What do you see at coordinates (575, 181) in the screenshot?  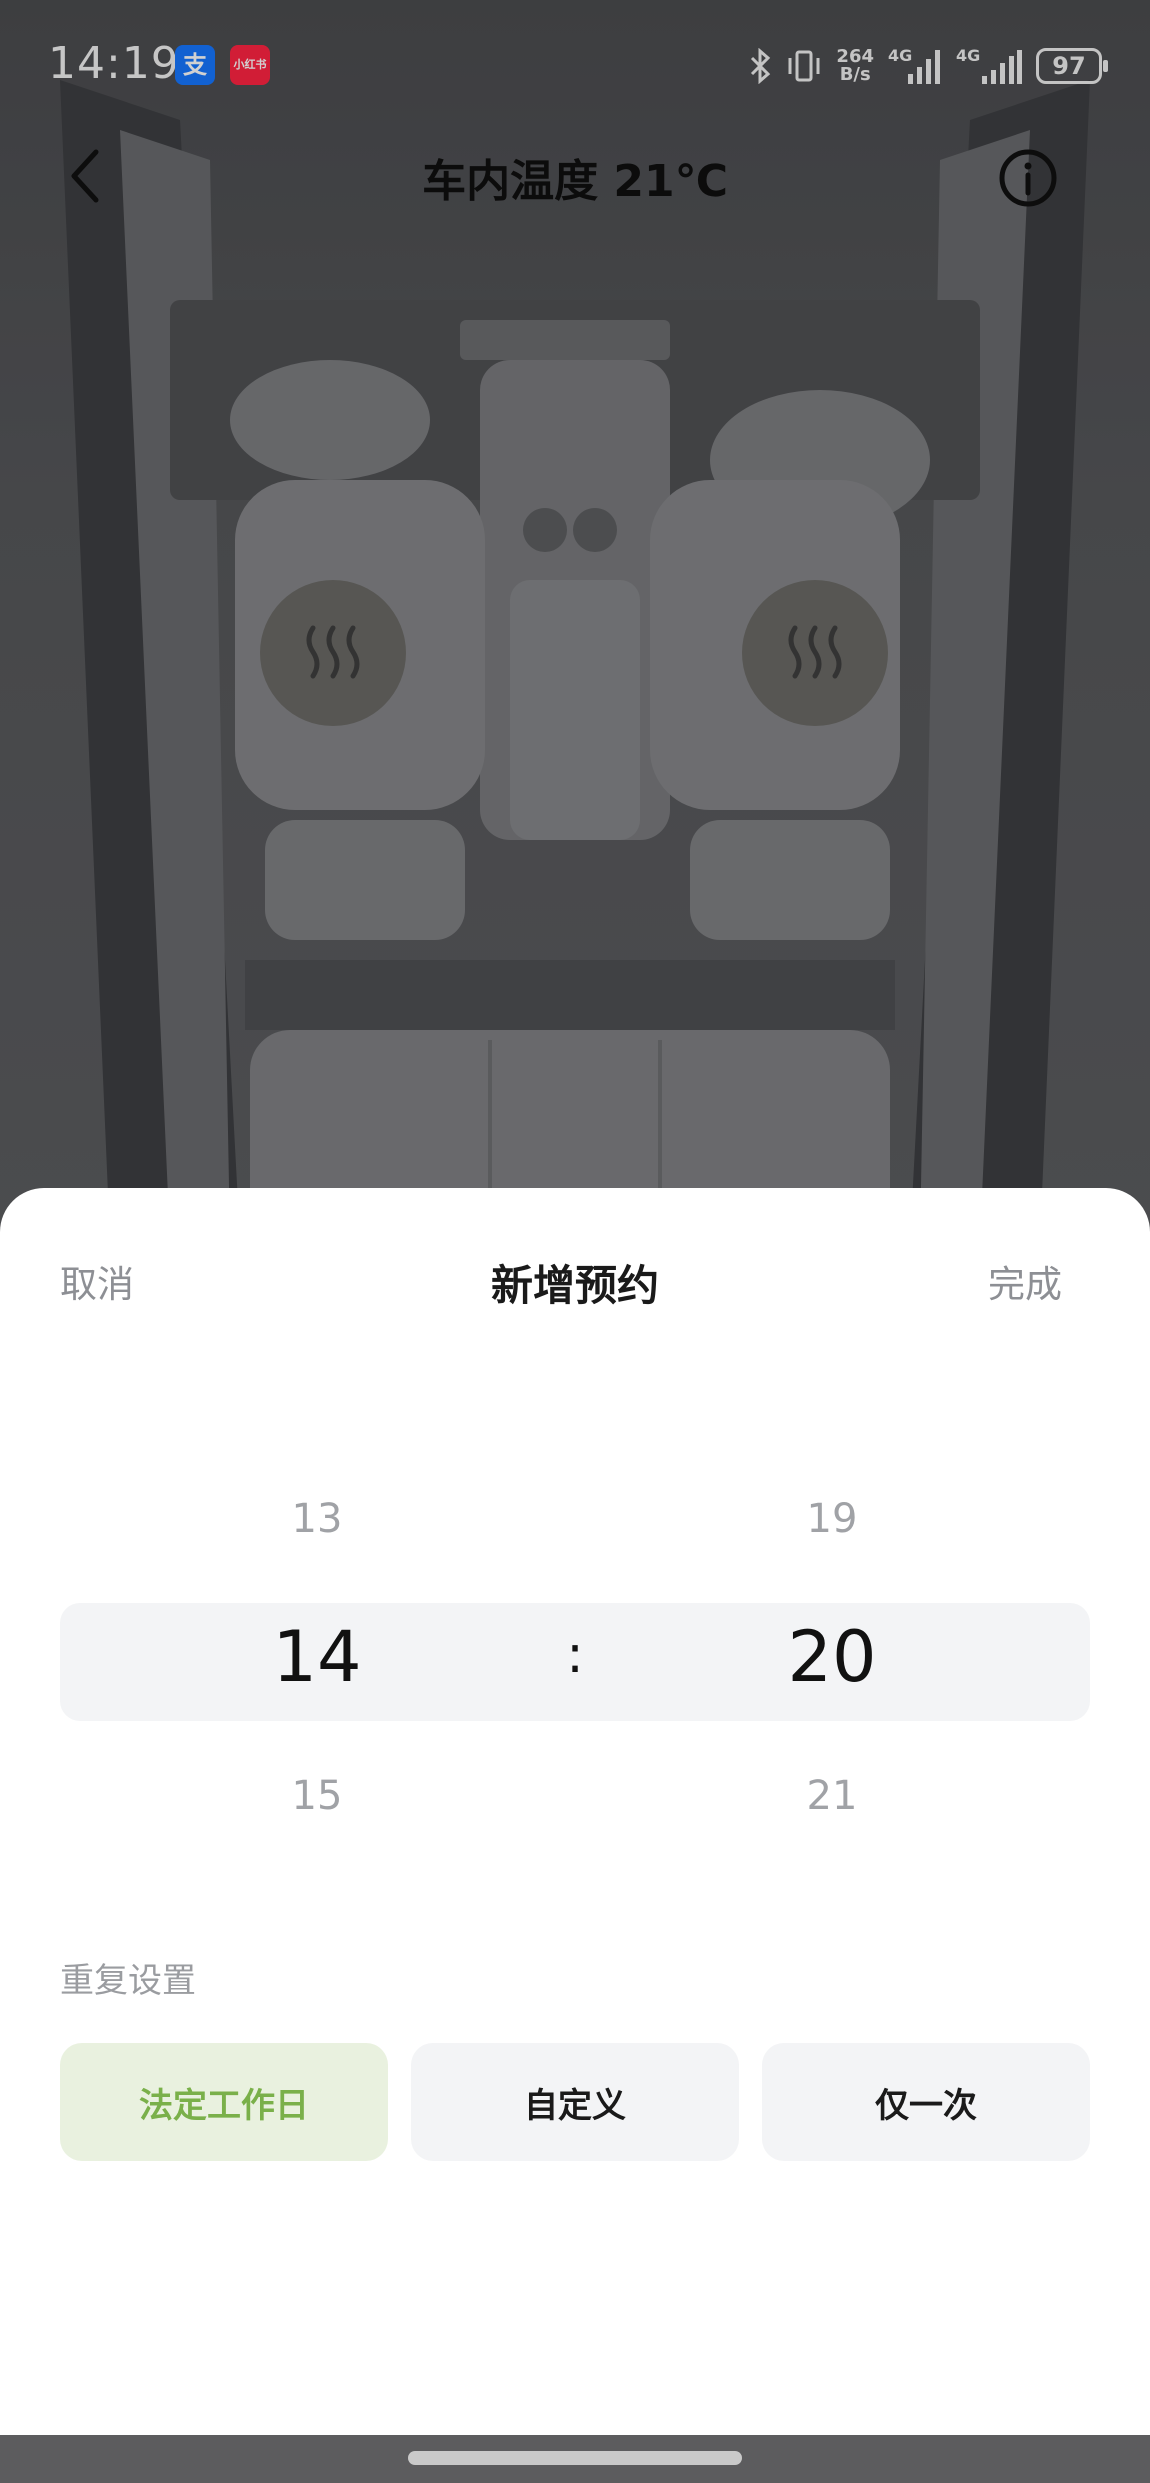 I see `page-title: 车内温度 21℃` at bounding box center [575, 181].